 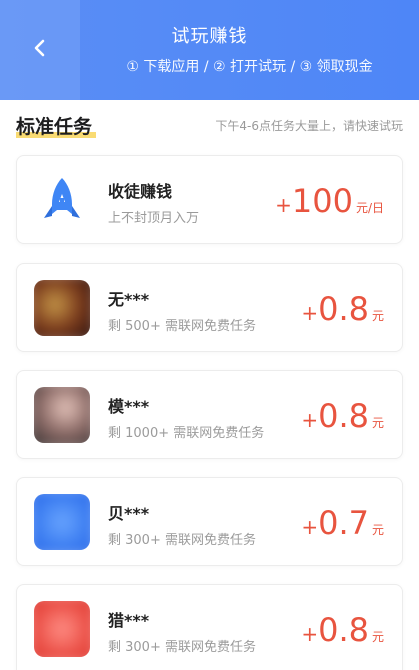 What do you see at coordinates (209, 627) in the screenshot?
I see `task-card: 猎*** 剩 300+ 需联网免费任务 +0.8 元` at bounding box center [209, 627].